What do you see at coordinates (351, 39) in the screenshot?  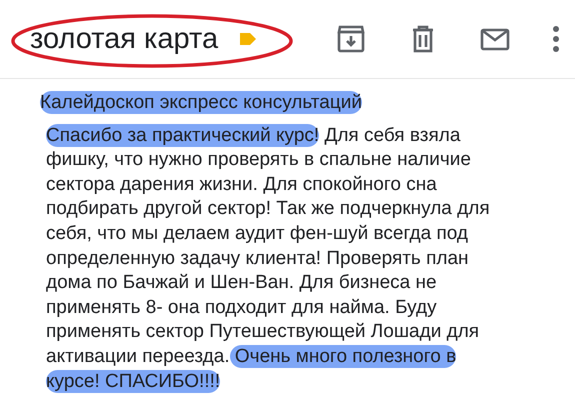 I see `archive-icon` at bounding box center [351, 39].